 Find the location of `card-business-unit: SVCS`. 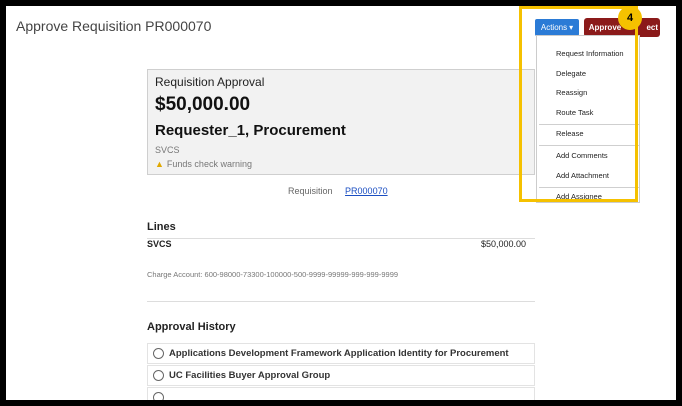

card-business-unit: SVCS is located at coordinates (167, 150).